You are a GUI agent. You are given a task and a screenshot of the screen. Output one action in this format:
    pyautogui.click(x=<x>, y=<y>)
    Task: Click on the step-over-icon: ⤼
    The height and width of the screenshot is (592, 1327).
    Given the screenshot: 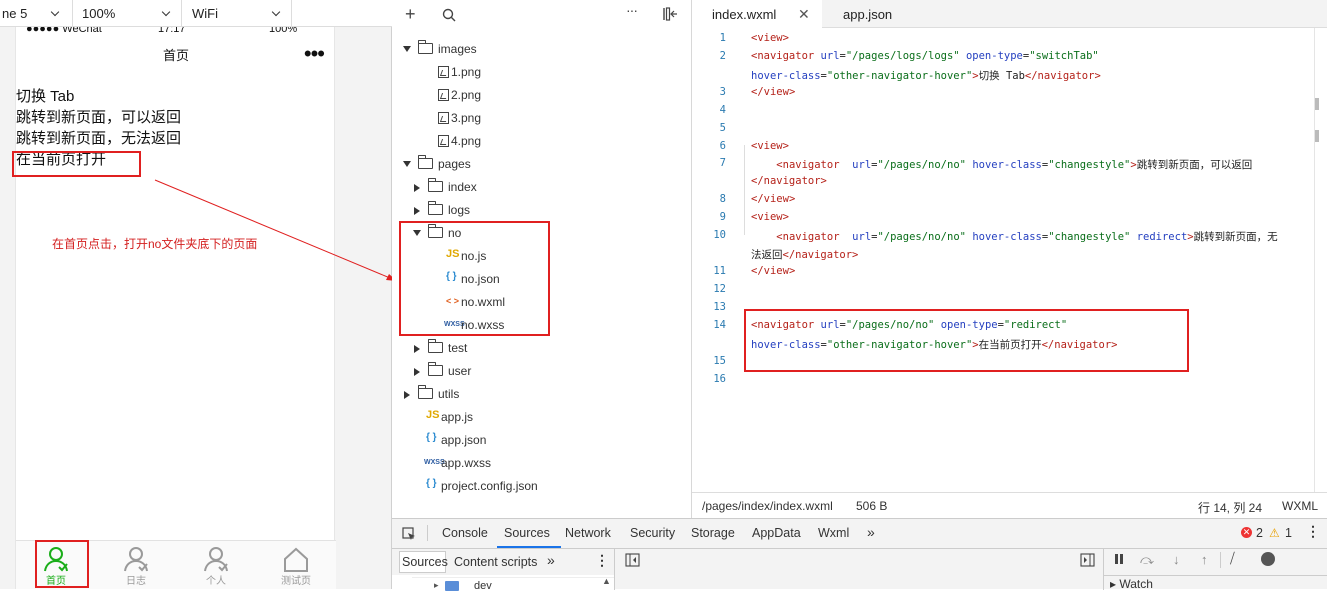 What is the action you would take?
    pyautogui.click(x=1147, y=560)
    